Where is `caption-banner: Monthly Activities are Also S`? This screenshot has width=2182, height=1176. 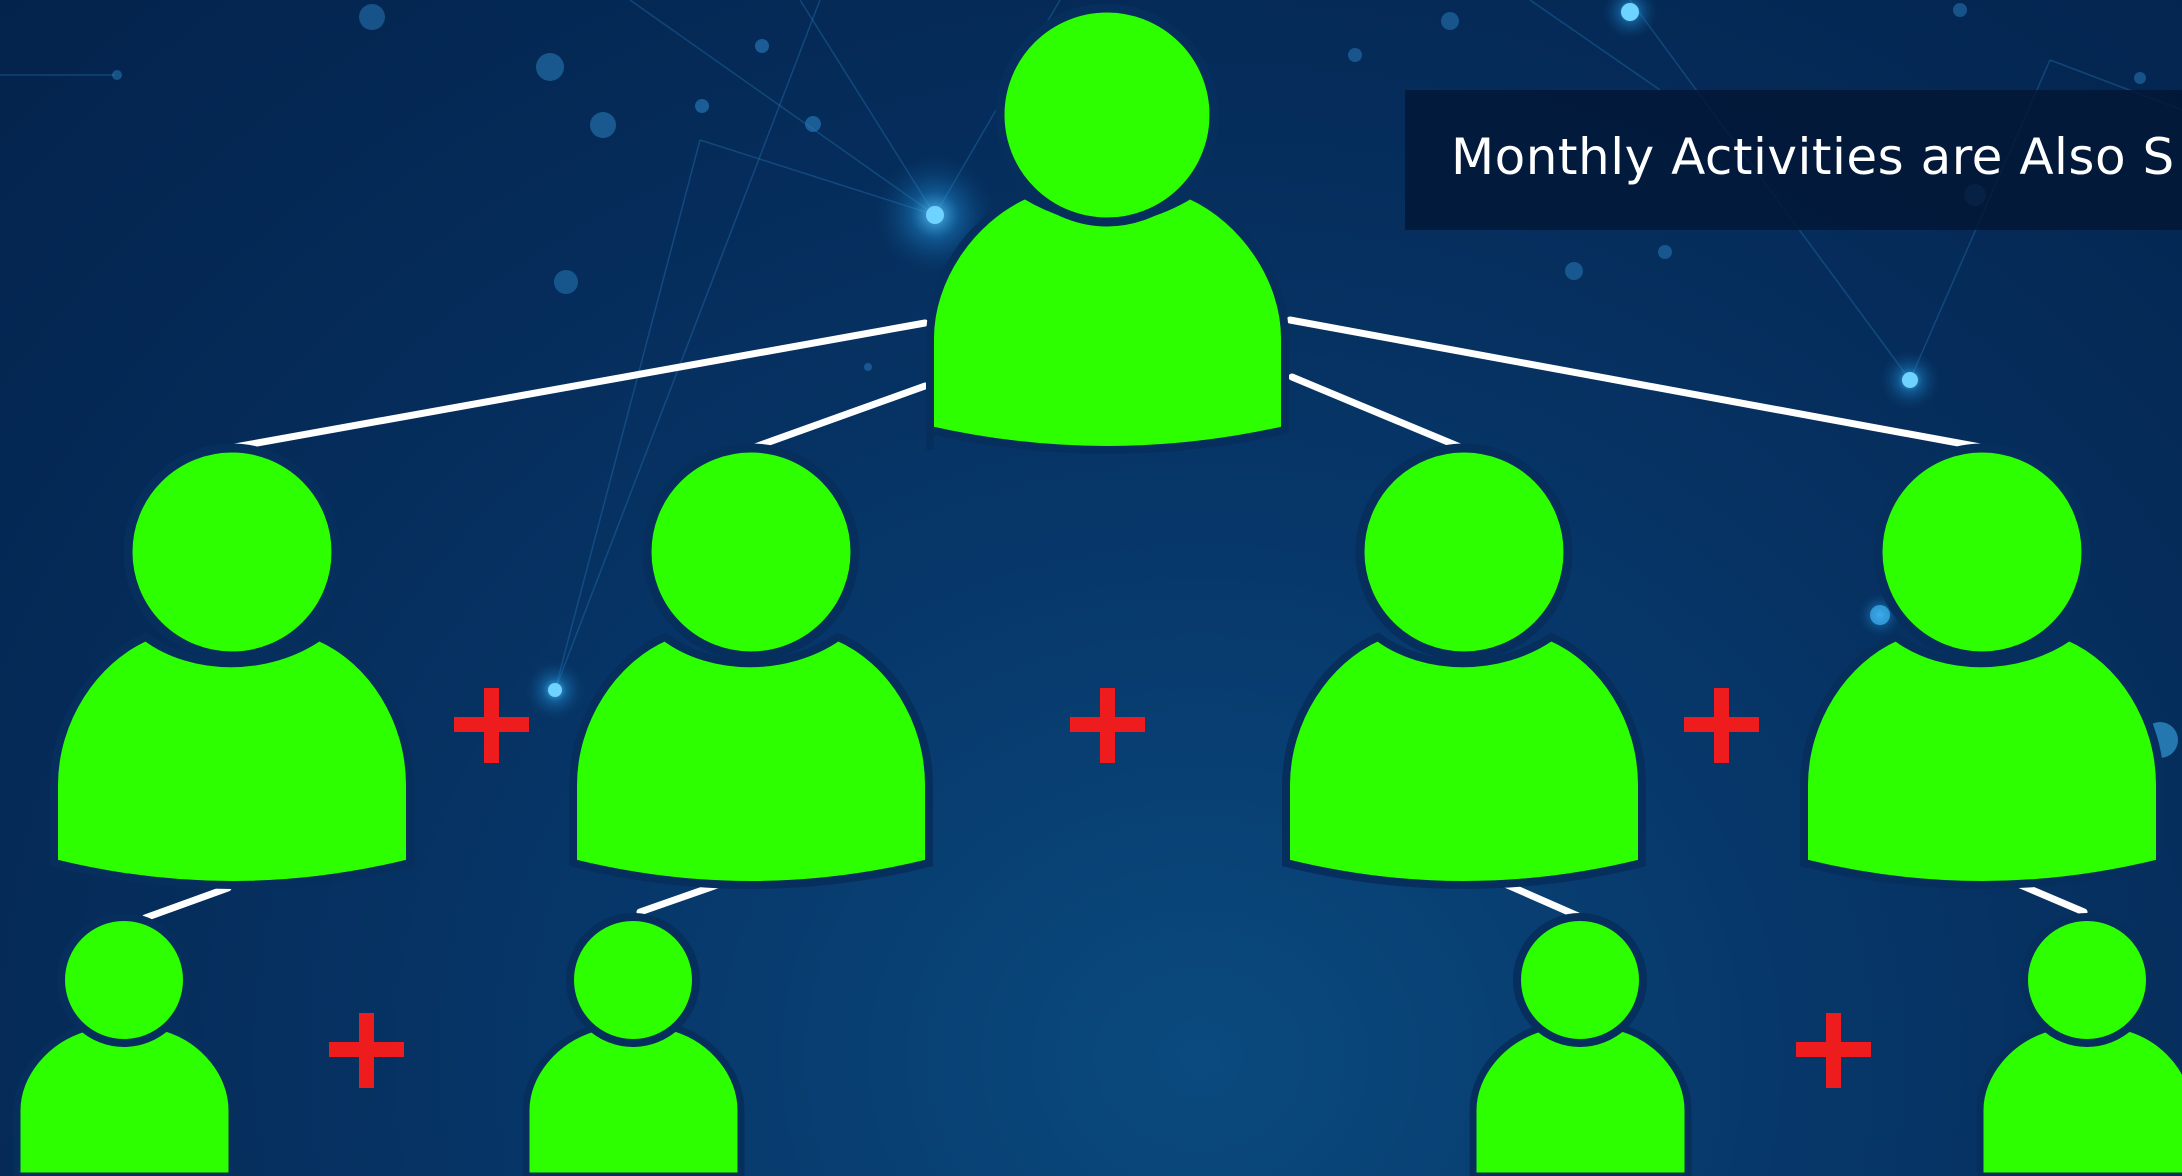 caption-banner: Monthly Activities are Also S is located at coordinates (1793, 160).